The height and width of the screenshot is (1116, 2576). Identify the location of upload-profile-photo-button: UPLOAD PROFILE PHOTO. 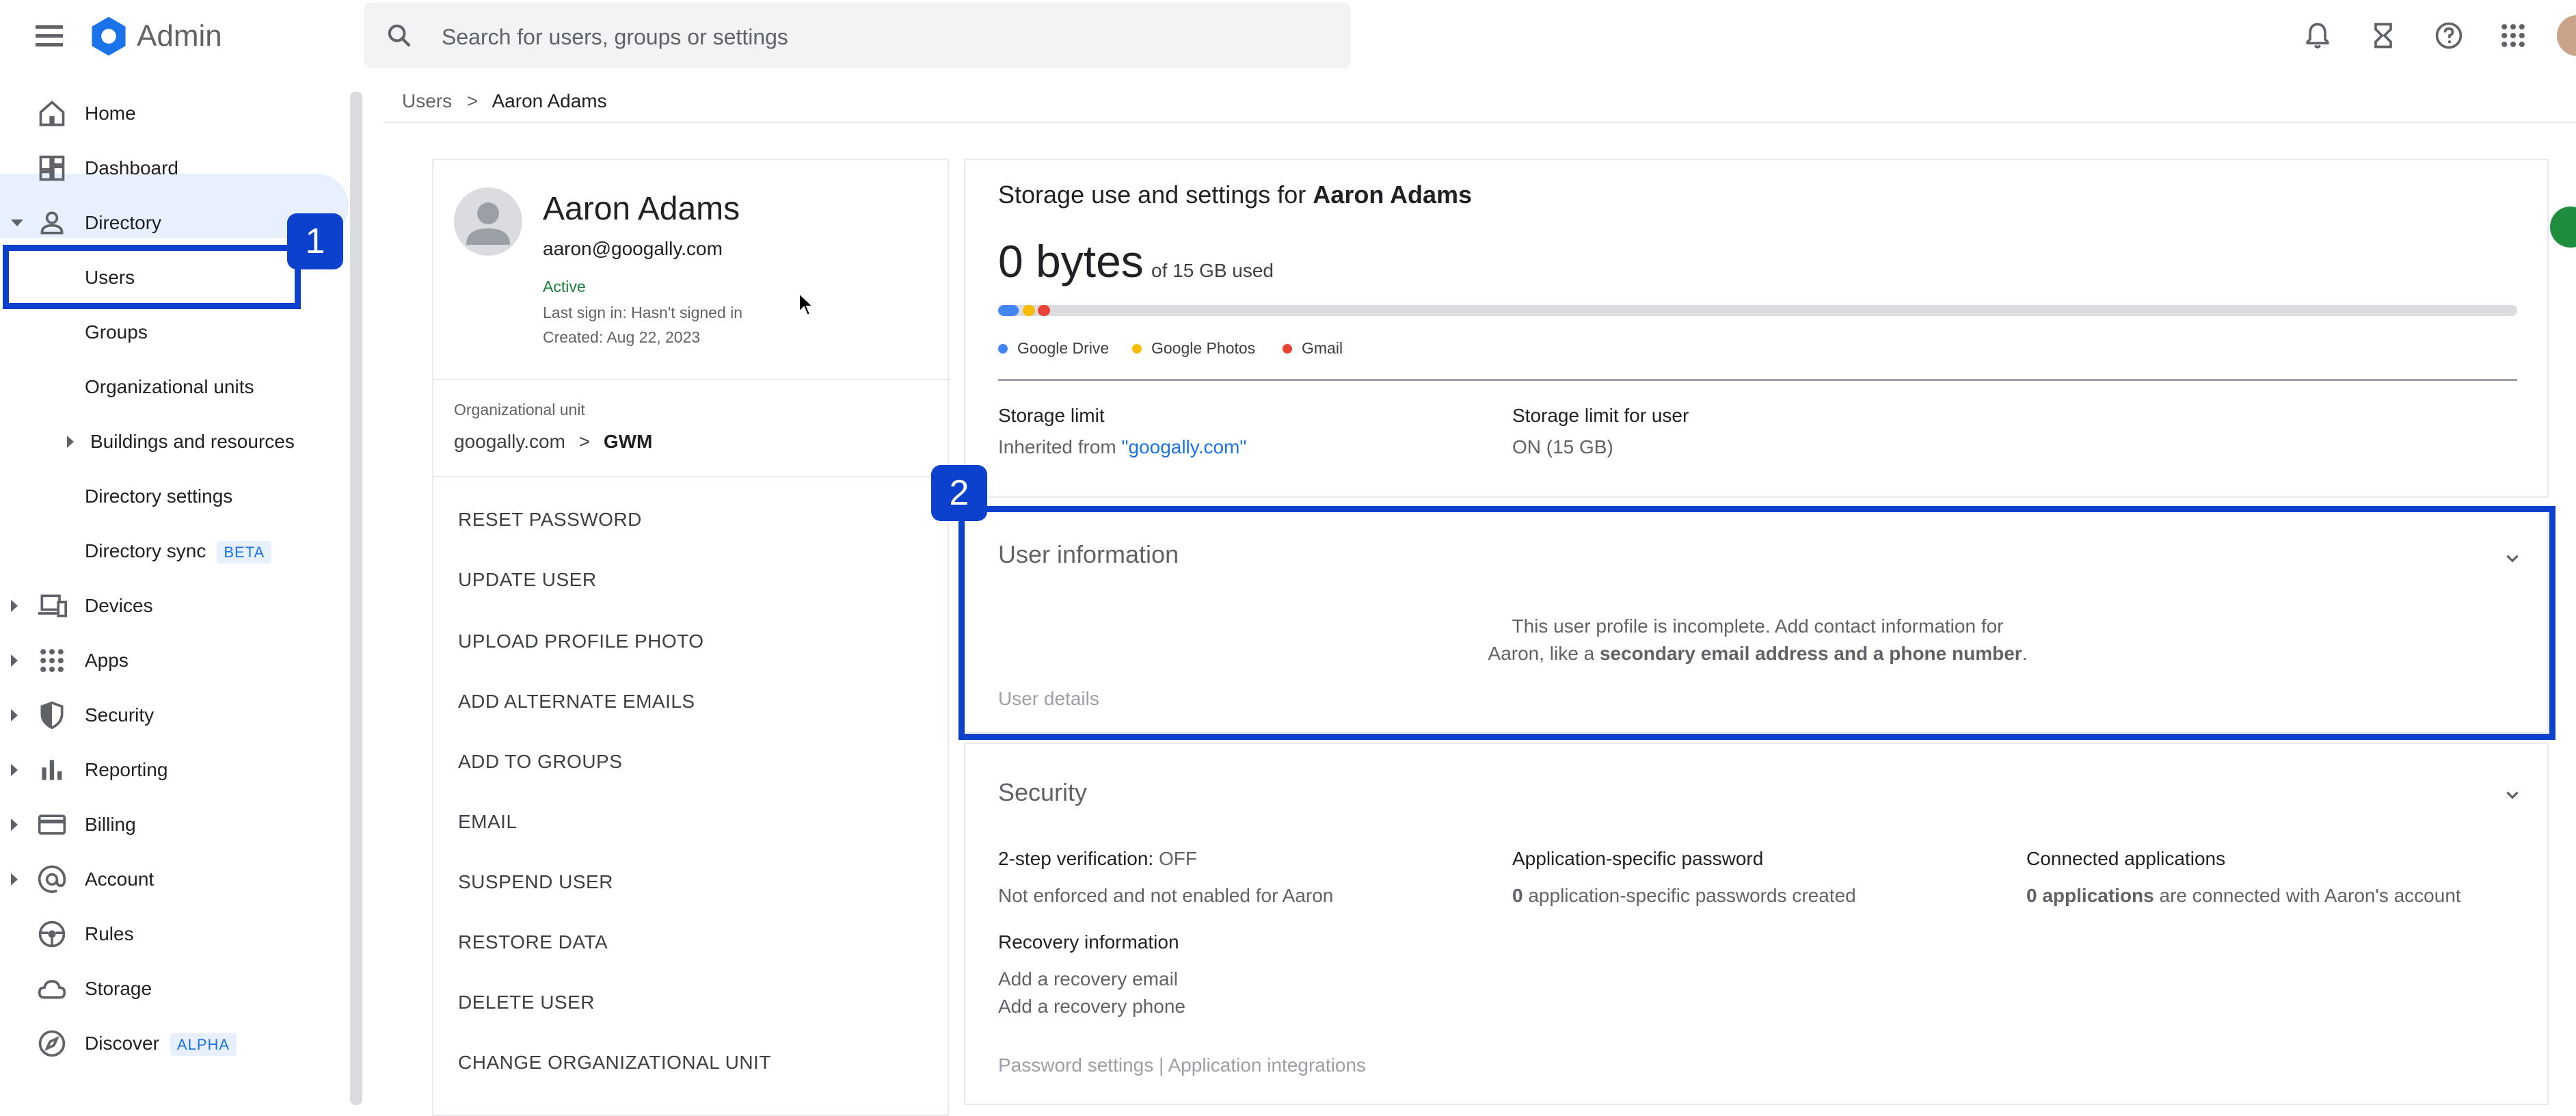
(581, 641).